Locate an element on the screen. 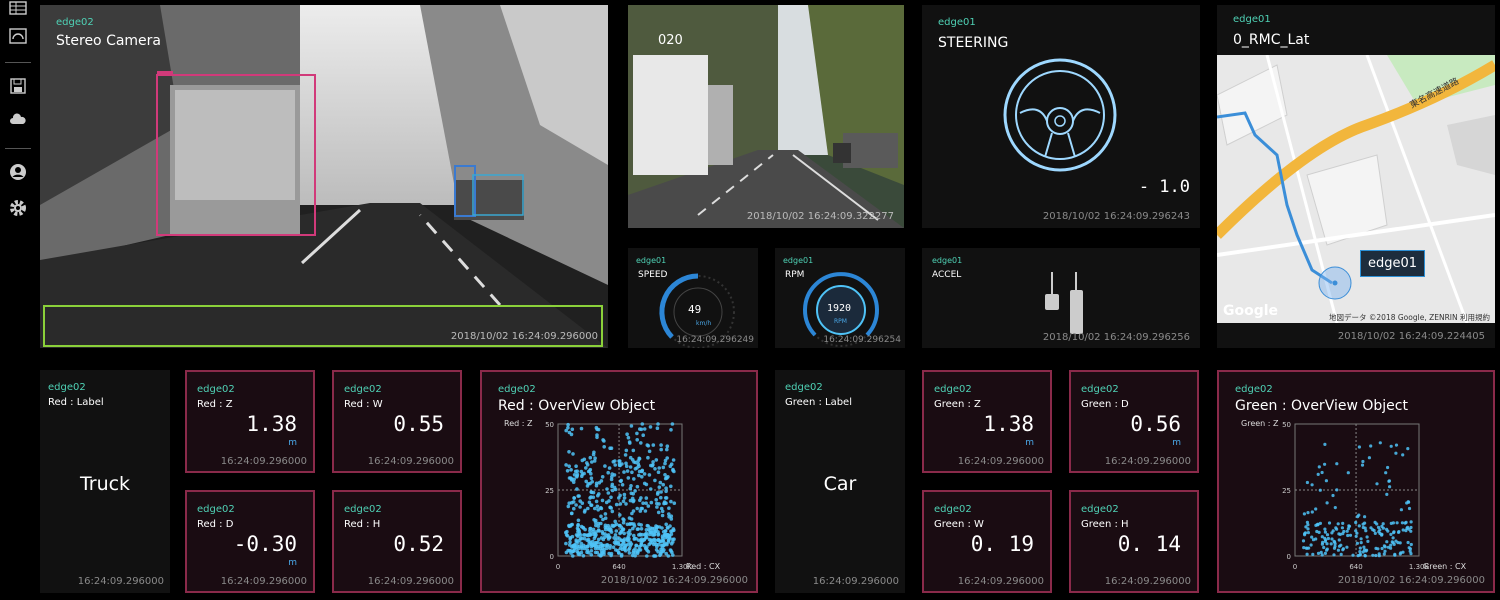 Image resolution: width=1500 pixels, height=600 pixels. x-axis-label: Green : CX is located at coordinates (1445, 566).